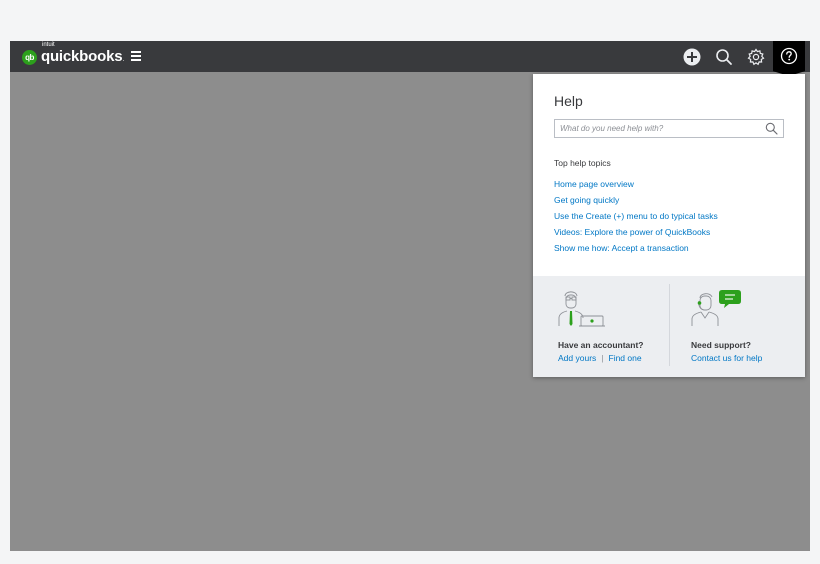 The height and width of the screenshot is (564, 820). I want to click on qb-logo-icon: qb, so click(29, 57).